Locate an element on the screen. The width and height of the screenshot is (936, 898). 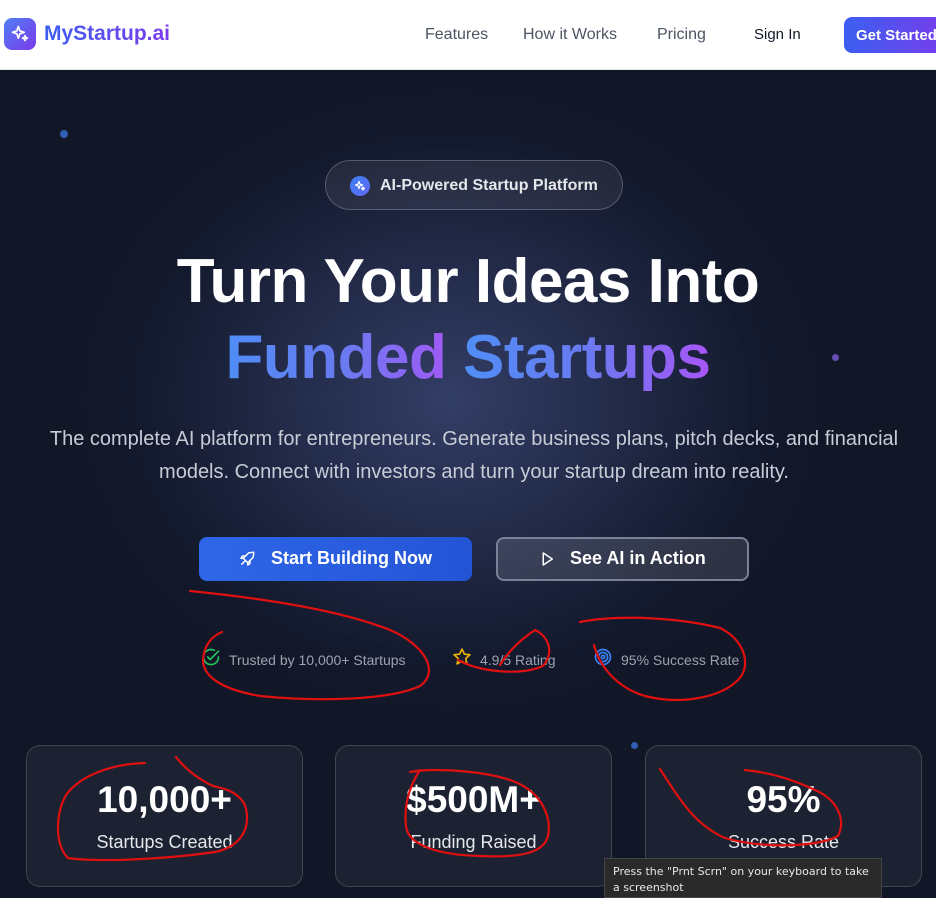
stat-card-funding: $500M+ Funding Raised is located at coordinates (473, 816).